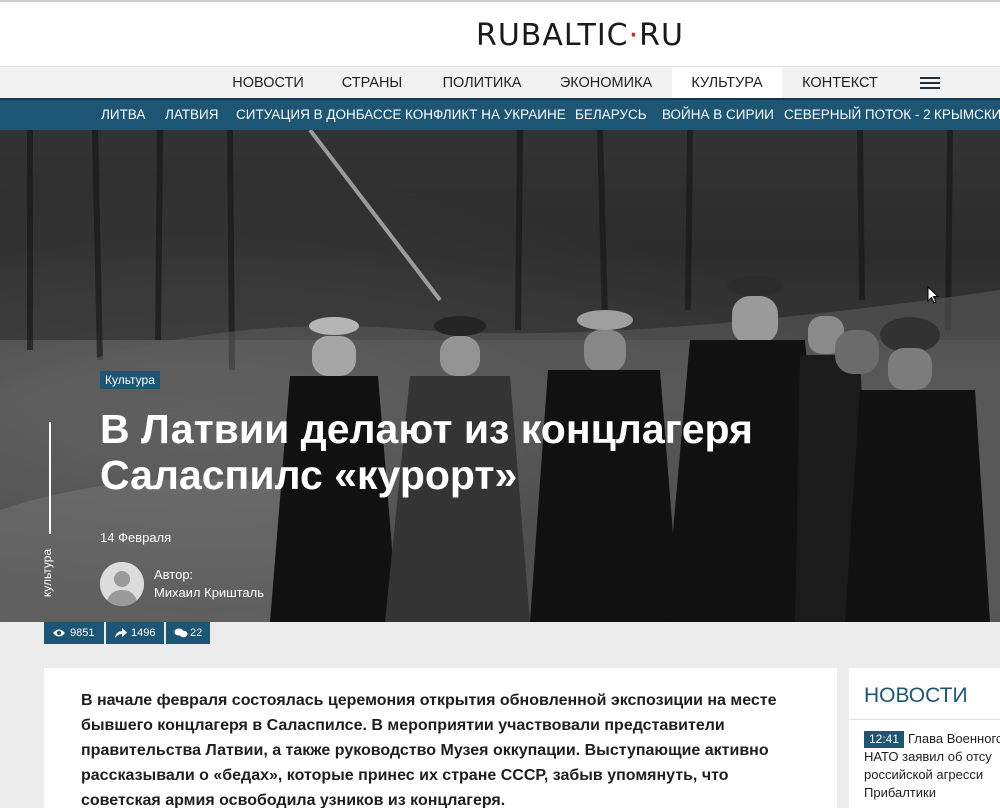 This screenshot has width=1000, height=808. Describe the element at coordinates (727, 83) in the screenshot. I see `nav-item-kultura: КУЛЬТУРА` at that location.